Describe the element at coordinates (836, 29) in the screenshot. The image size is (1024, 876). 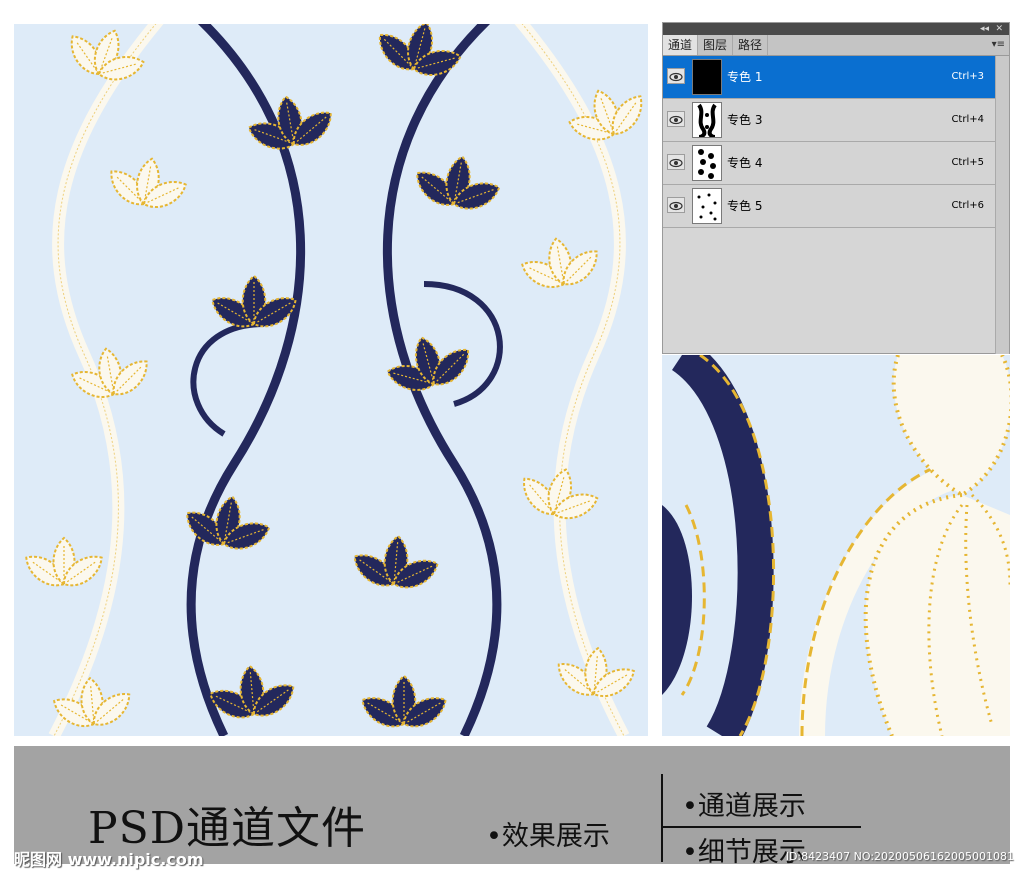
I see `panel-titlebar: ◂◂ ✕` at that location.